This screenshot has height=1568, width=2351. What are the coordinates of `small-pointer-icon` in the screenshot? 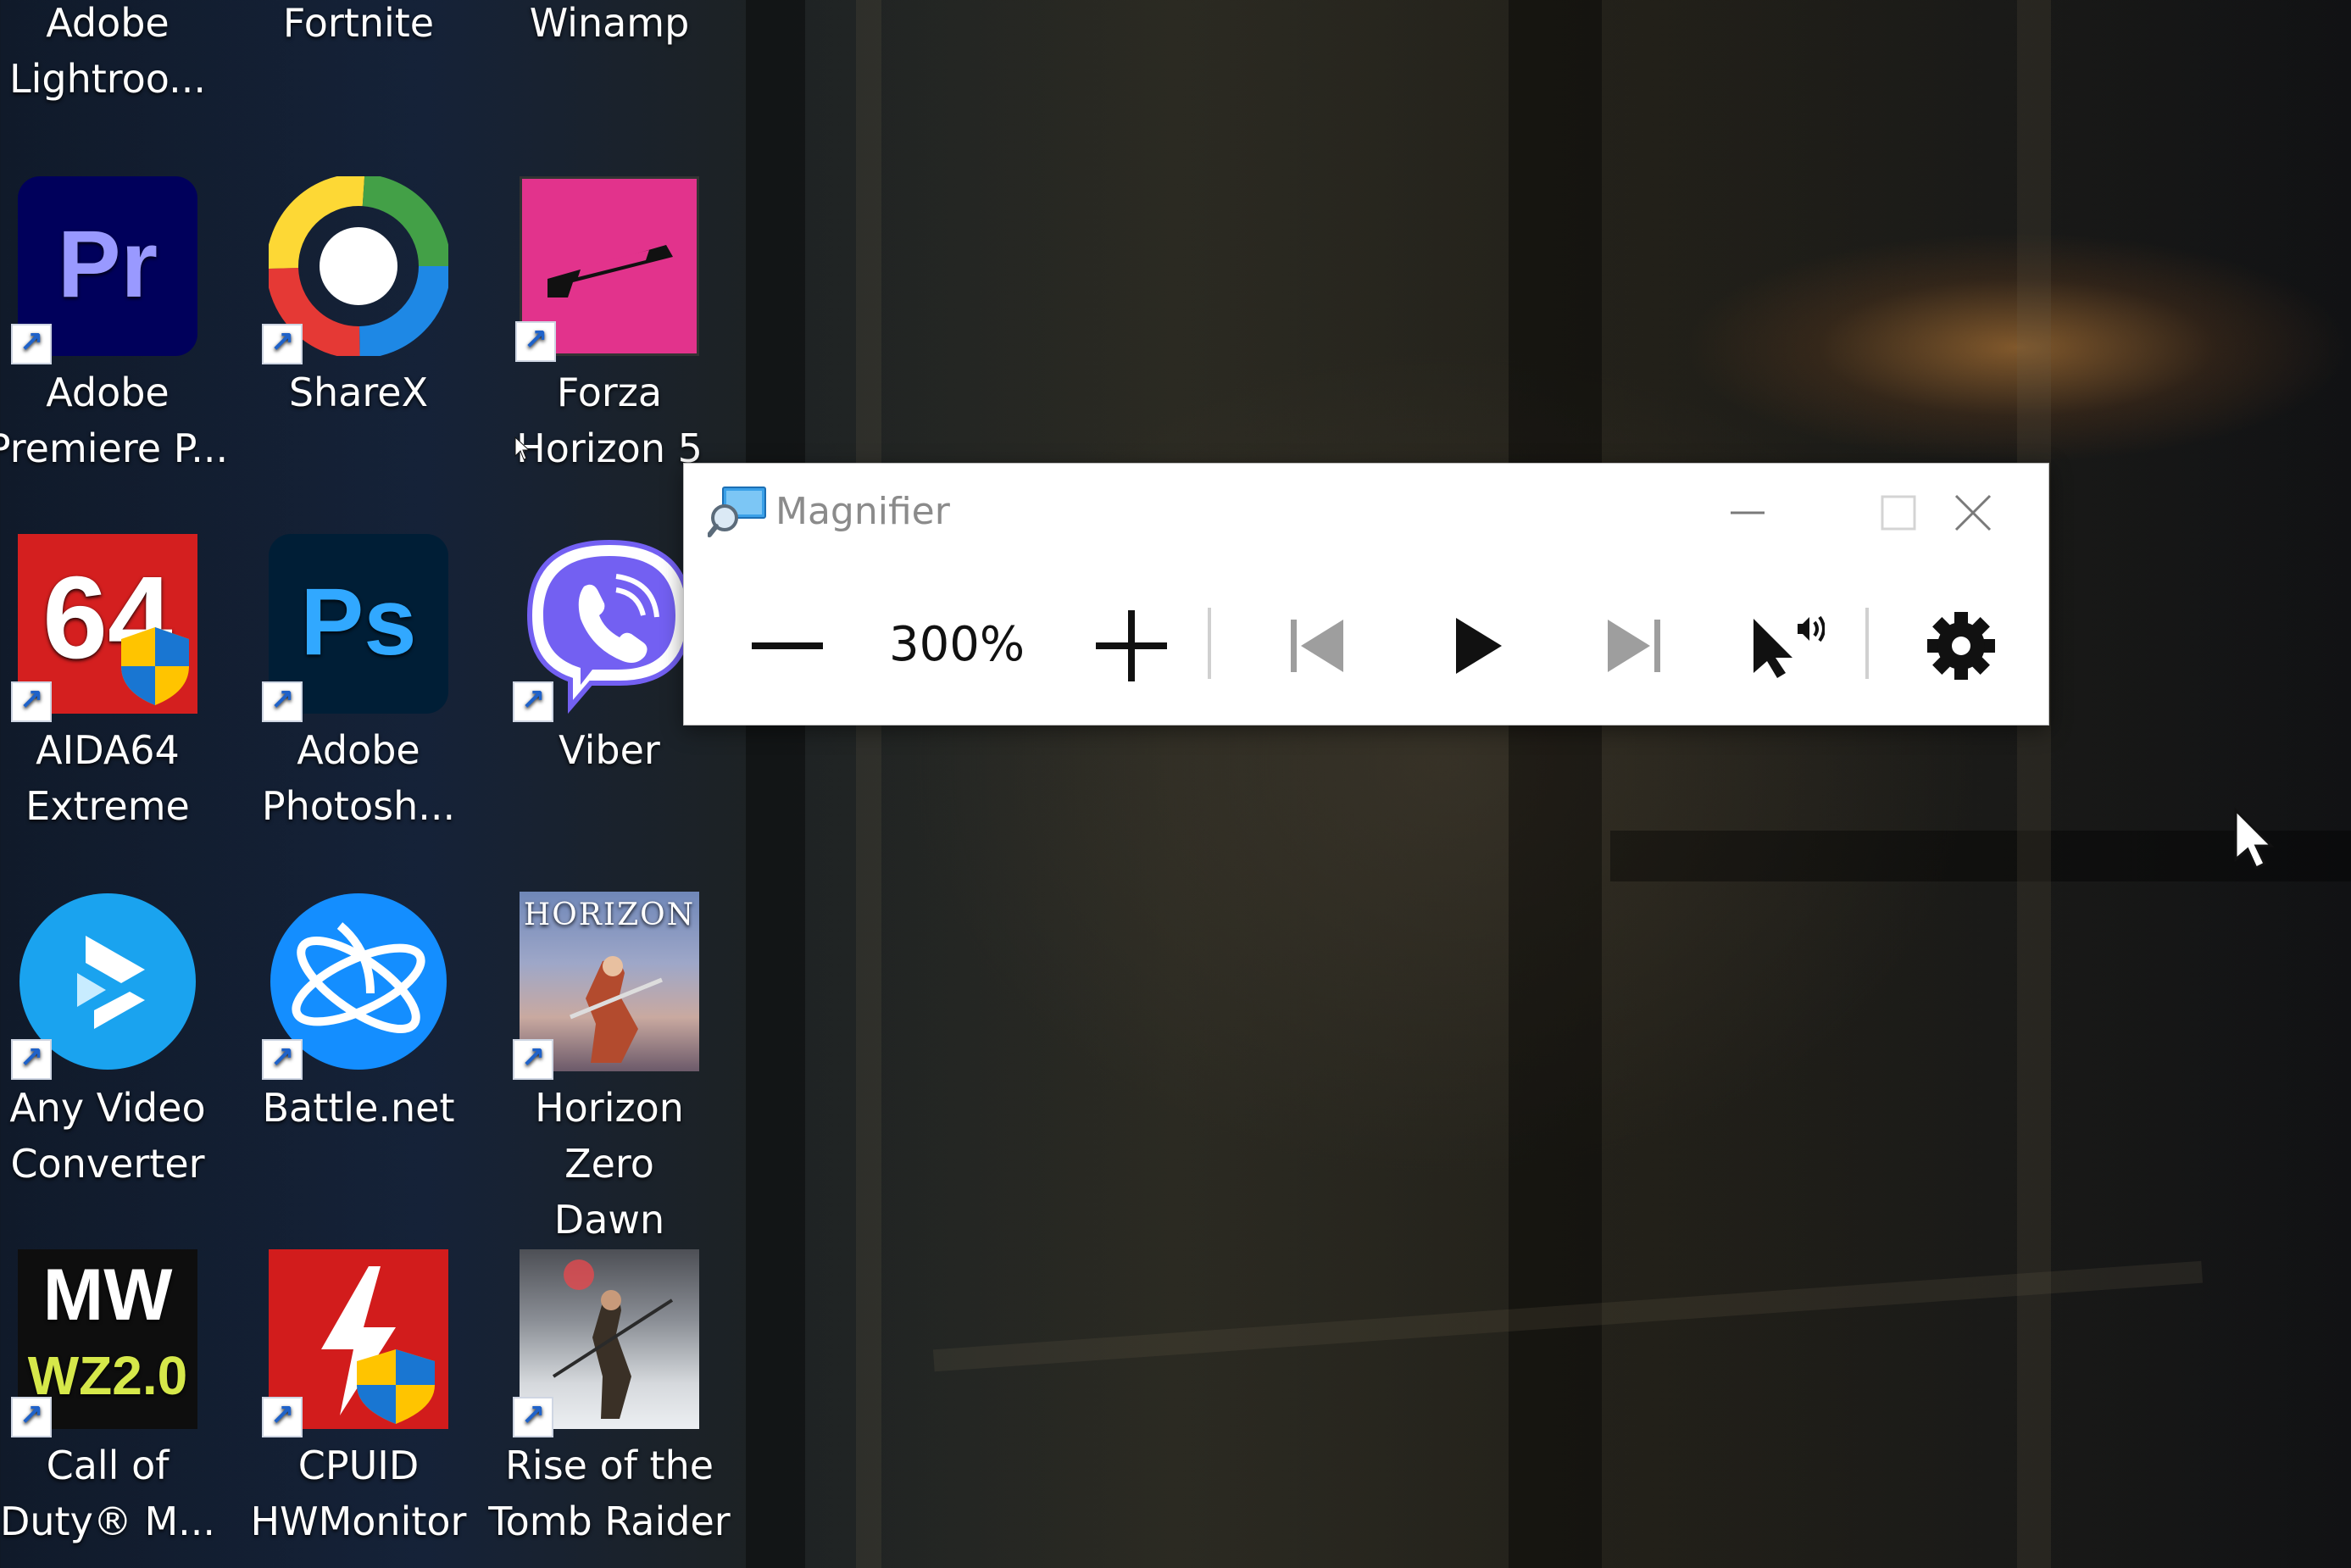 It's located at (522, 448).